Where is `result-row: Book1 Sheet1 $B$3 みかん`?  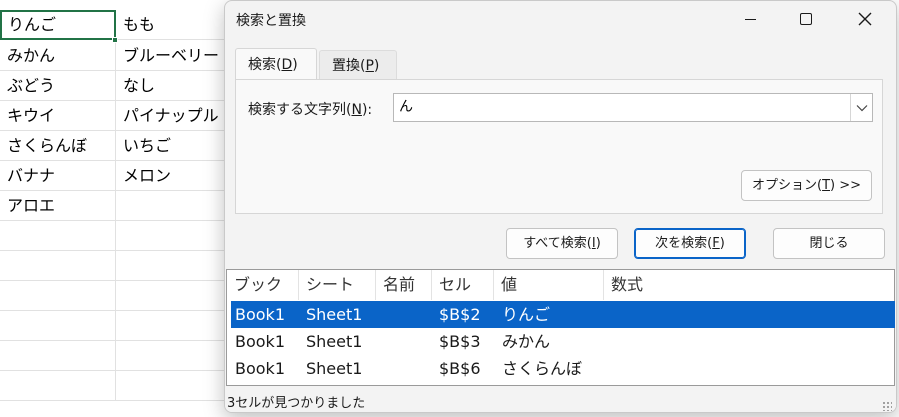
result-row: Book1 Sheet1 $B$3 みかん is located at coordinates (563, 341).